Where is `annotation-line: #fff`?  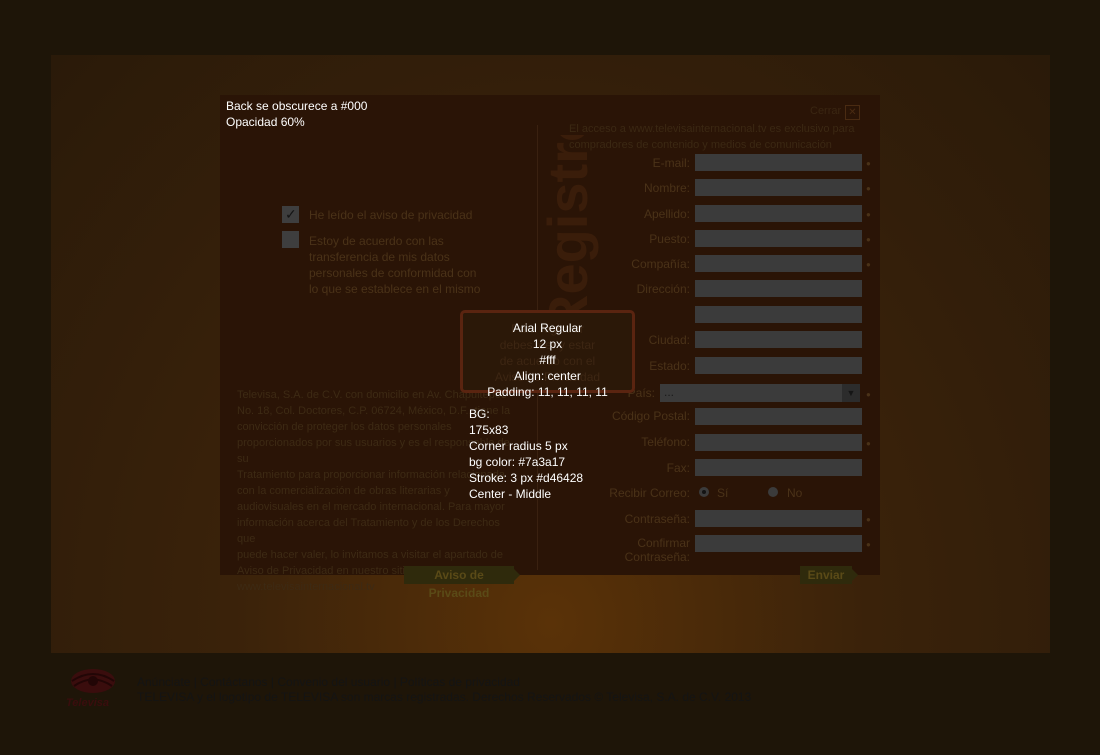 annotation-line: #fff is located at coordinates (547, 360).